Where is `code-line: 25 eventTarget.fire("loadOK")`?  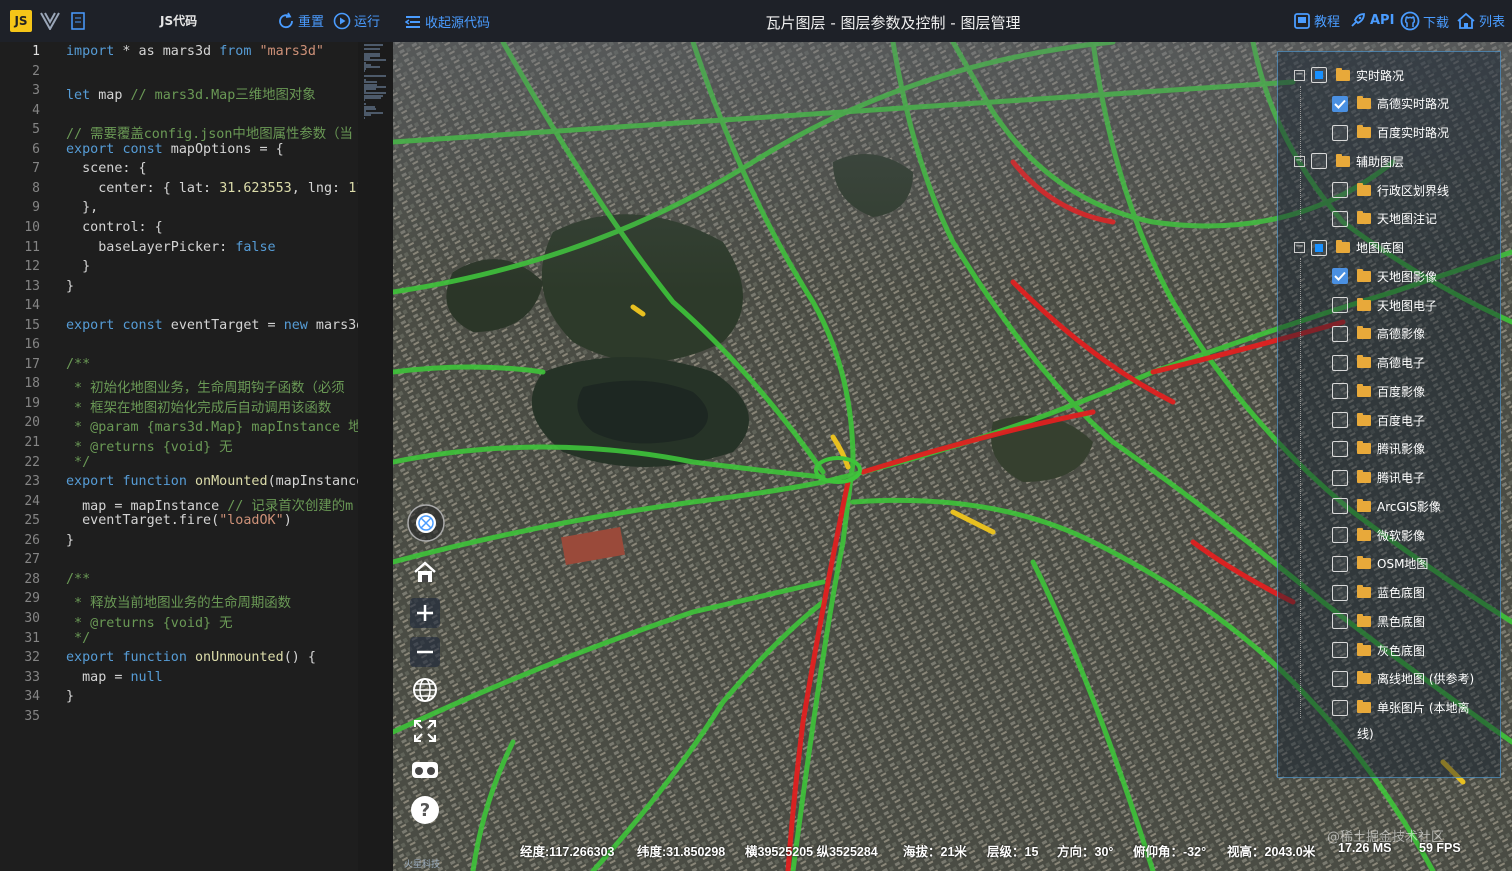 code-line: 25 eventTarget.fire("loadOK") is located at coordinates (179, 523).